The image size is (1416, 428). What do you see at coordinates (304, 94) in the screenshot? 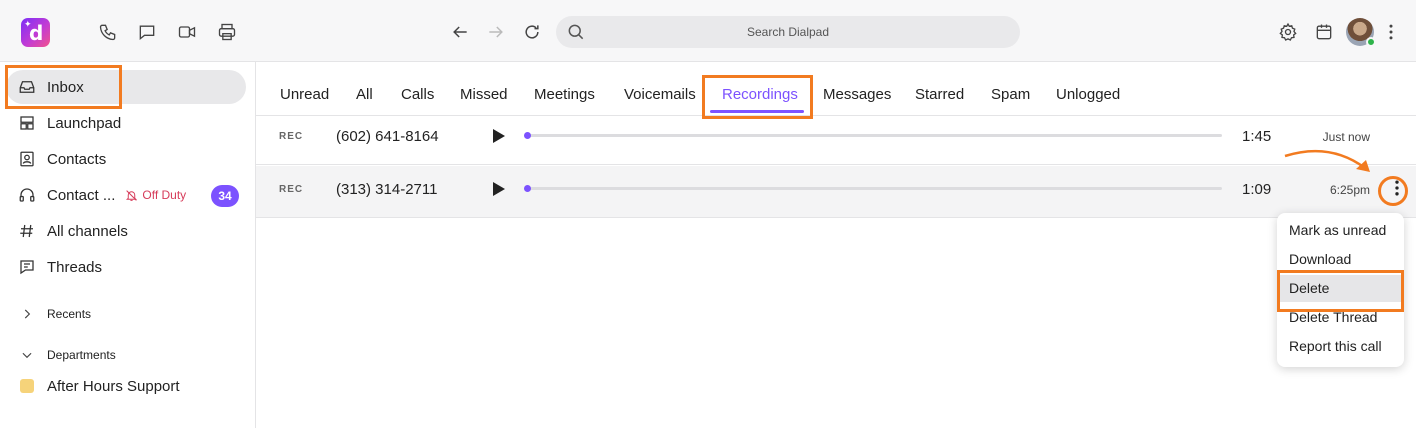
I see `tab-unread: Unread` at bounding box center [304, 94].